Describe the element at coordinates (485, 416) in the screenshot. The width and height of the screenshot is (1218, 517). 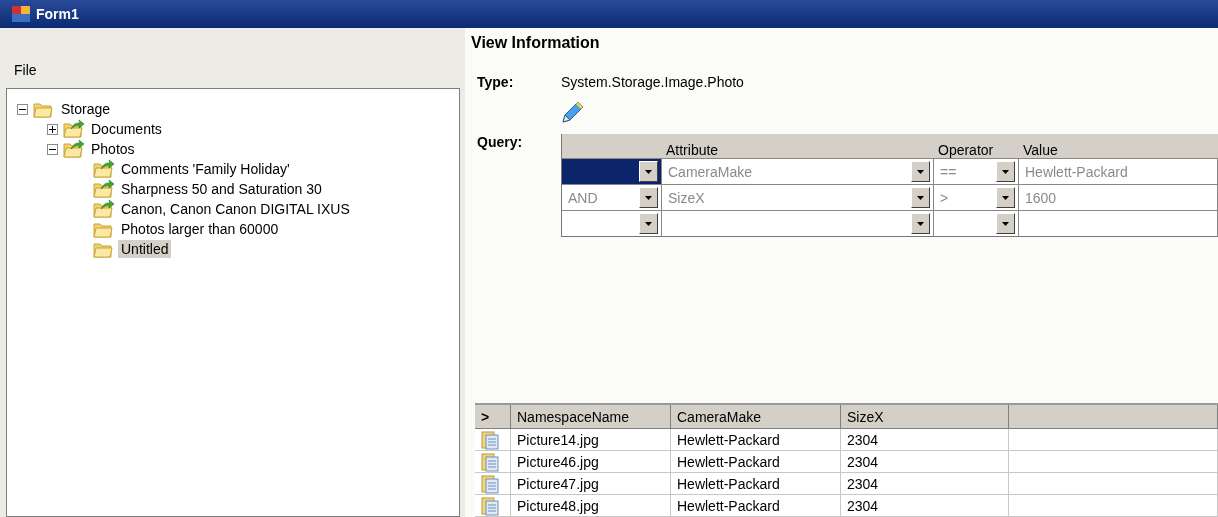
I see `row-marker: >` at that location.